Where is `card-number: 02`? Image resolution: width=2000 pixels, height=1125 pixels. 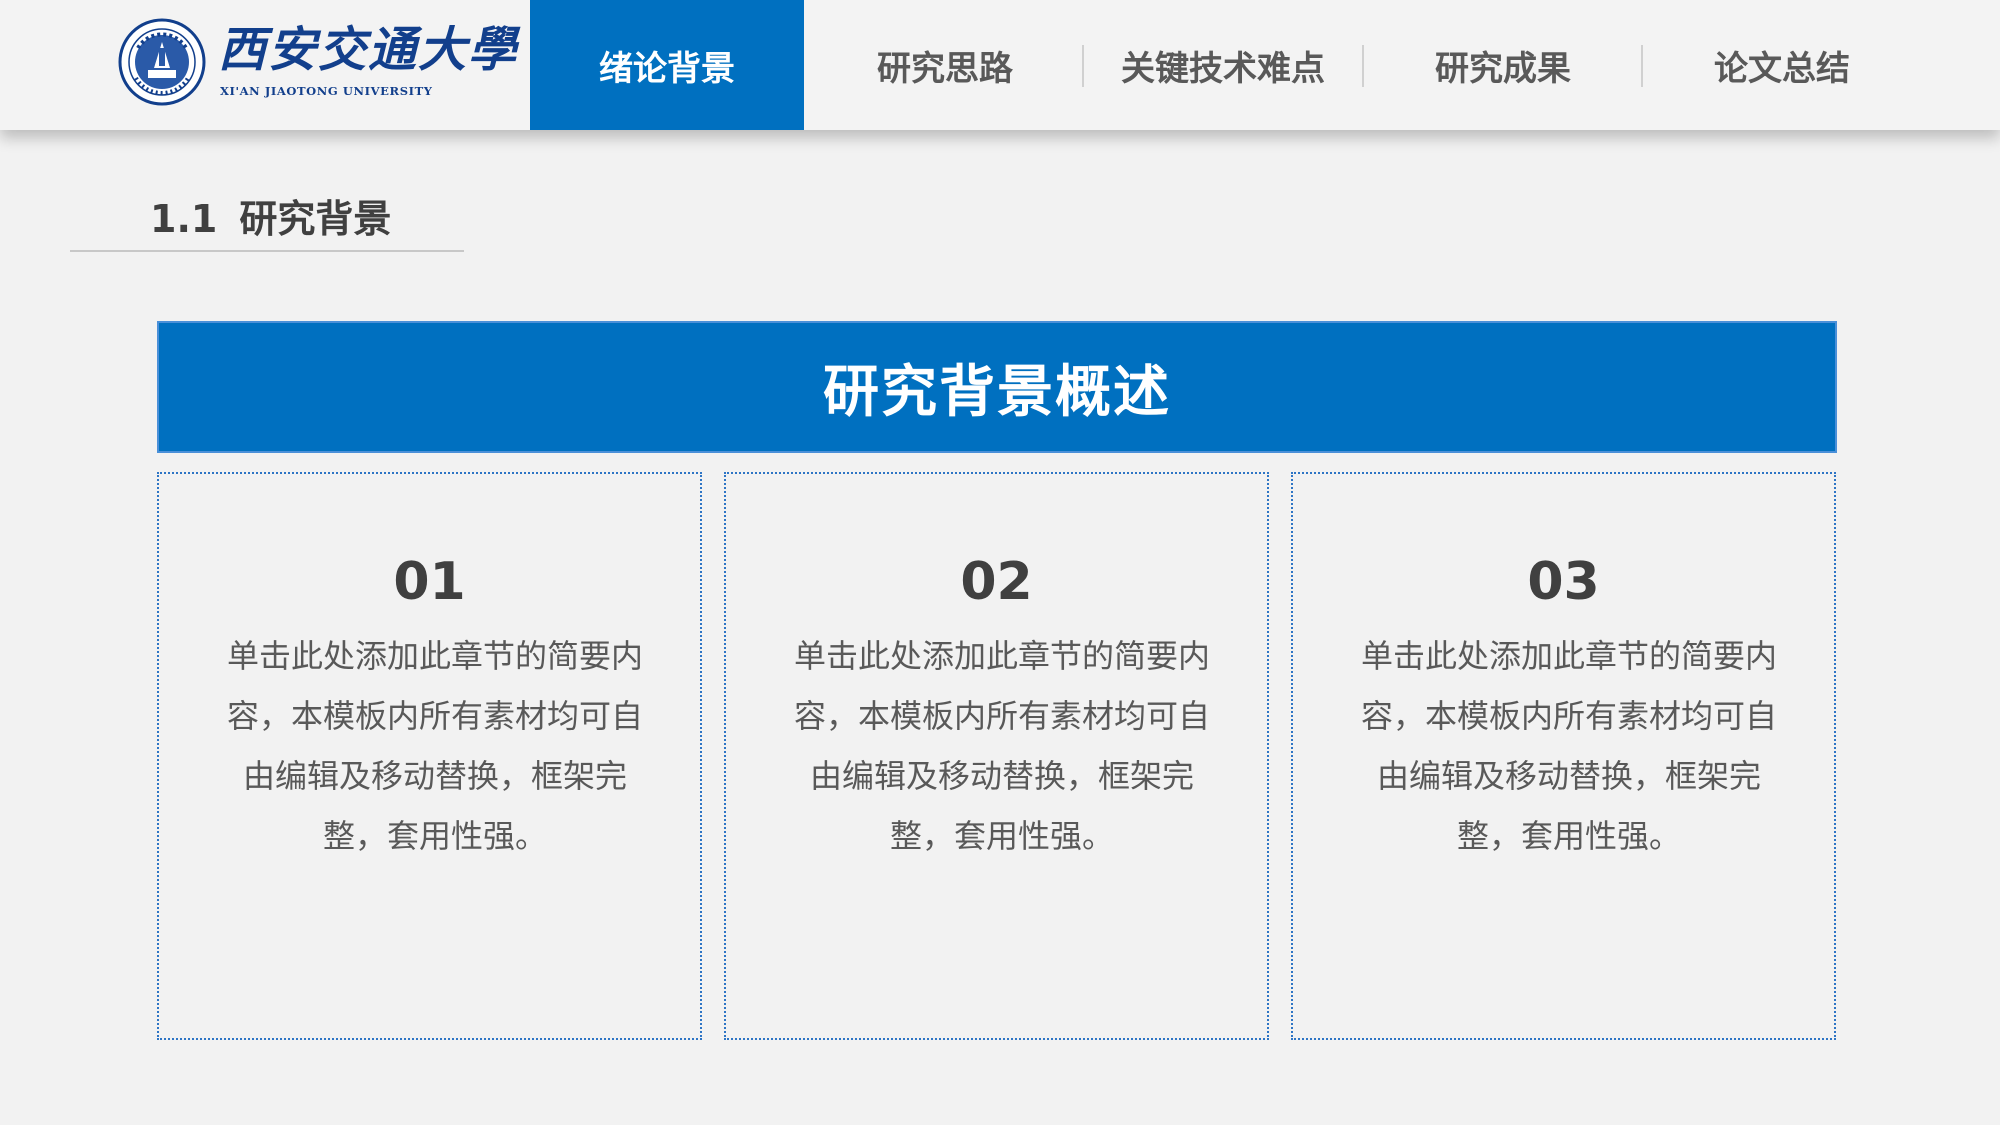
card-number: 02 is located at coordinates (996, 582).